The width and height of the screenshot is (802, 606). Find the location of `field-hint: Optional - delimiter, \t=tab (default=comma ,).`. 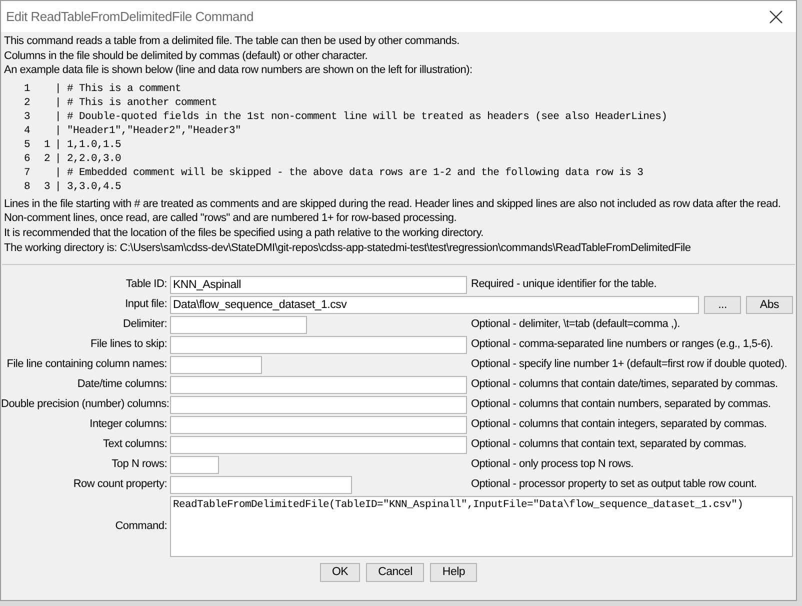

field-hint: Optional - delimiter, \t=tab (default=comma ,). is located at coordinates (575, 324).